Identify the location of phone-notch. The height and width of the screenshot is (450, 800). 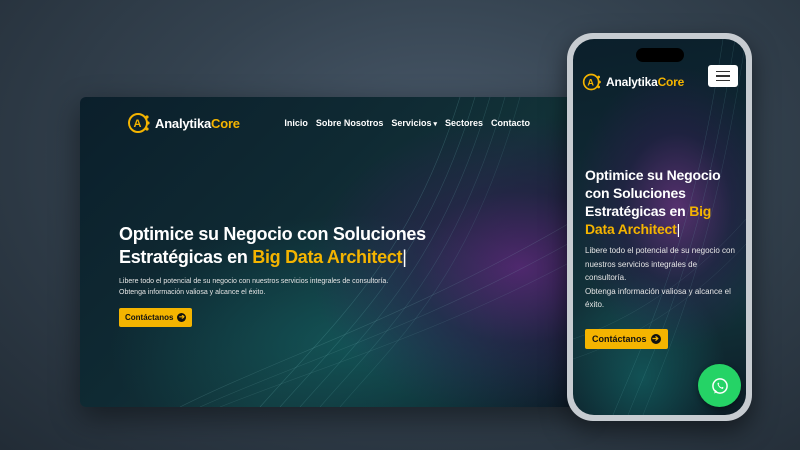
(660, 55).